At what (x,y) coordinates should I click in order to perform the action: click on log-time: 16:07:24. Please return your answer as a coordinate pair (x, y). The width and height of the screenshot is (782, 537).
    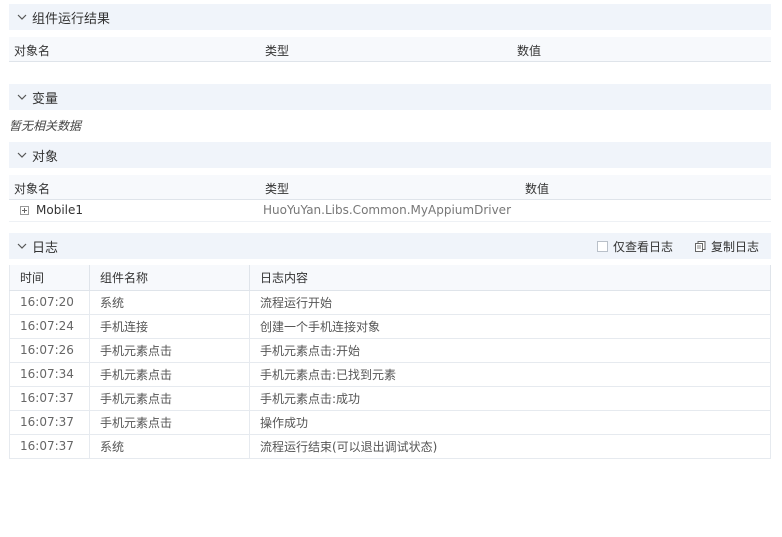
    Looking at the image, I should click on (49, 326).